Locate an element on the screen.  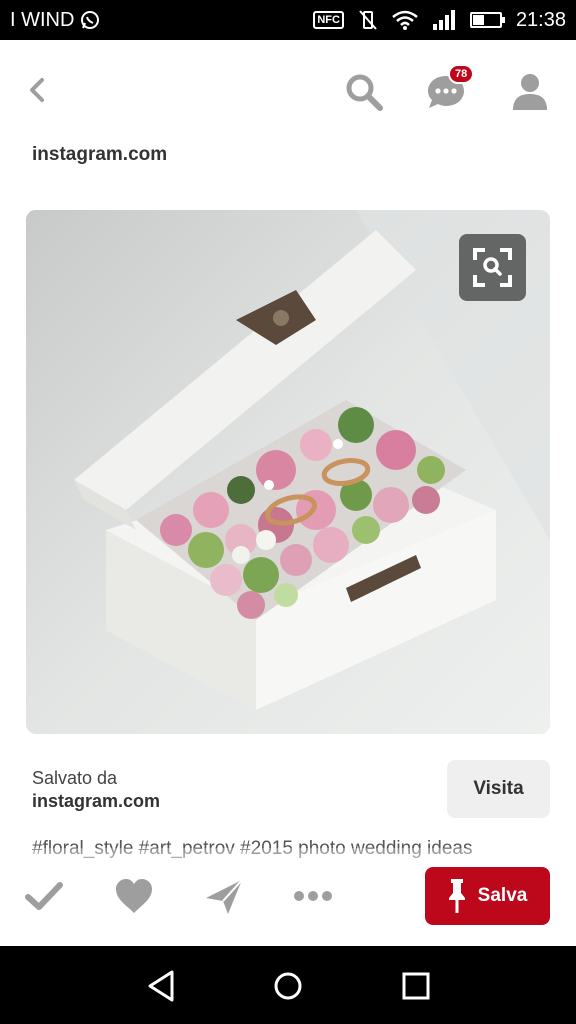
battery-icon is located at coordinates (487, 20).